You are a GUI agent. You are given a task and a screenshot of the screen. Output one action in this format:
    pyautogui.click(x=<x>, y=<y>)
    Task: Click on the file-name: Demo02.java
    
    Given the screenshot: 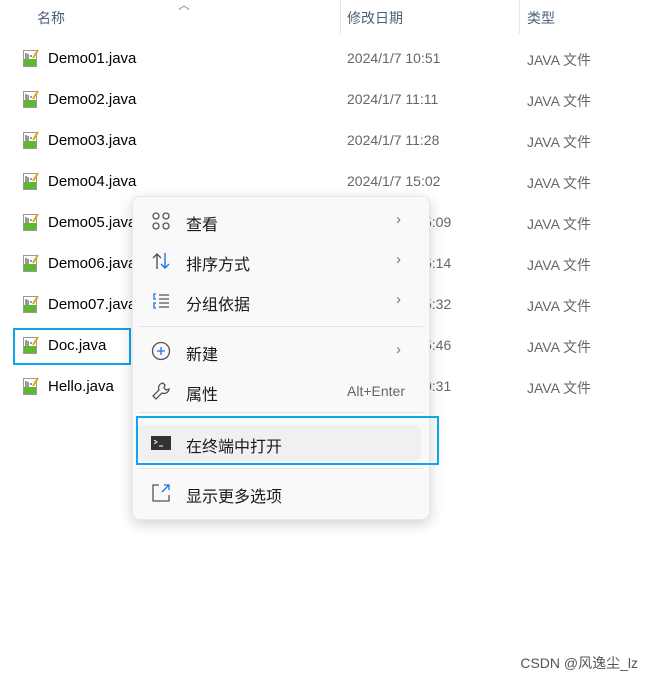 What is the action you would take?
    pyautogui.click(x=92, y=99)
    